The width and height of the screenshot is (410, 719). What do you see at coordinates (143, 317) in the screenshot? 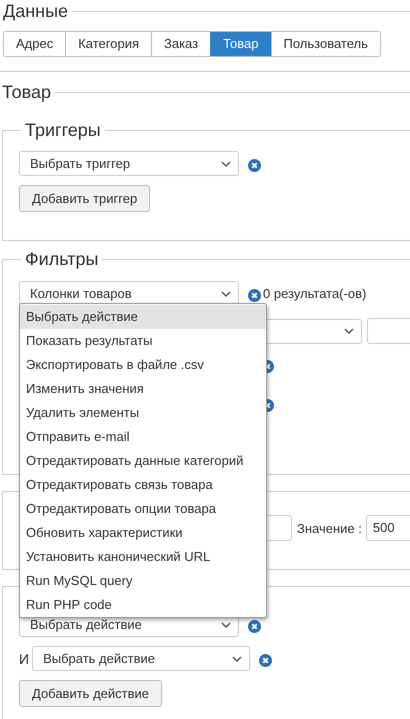
I see `menu-item: Выбрать действие` at bounding box center [143, 317].